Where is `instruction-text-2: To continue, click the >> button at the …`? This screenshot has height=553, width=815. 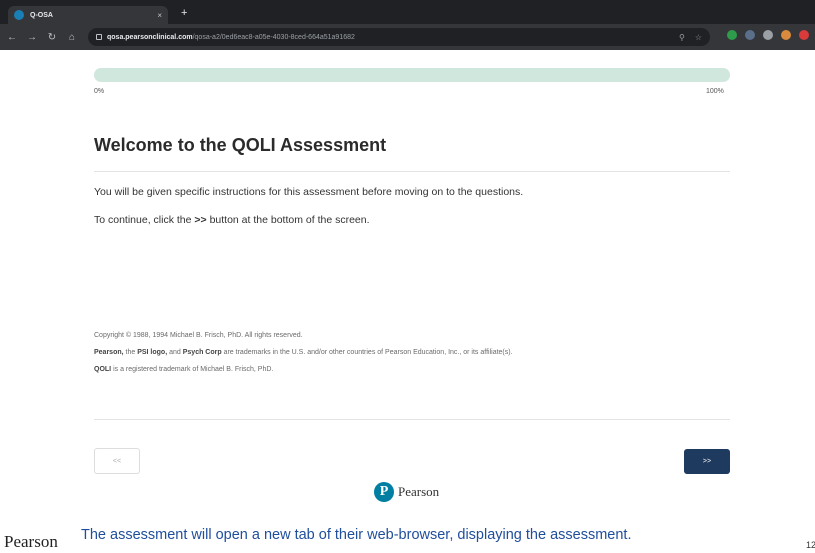
instruction-text-2: To continue, click the >> button at the … is located at coordinates (232, 220).